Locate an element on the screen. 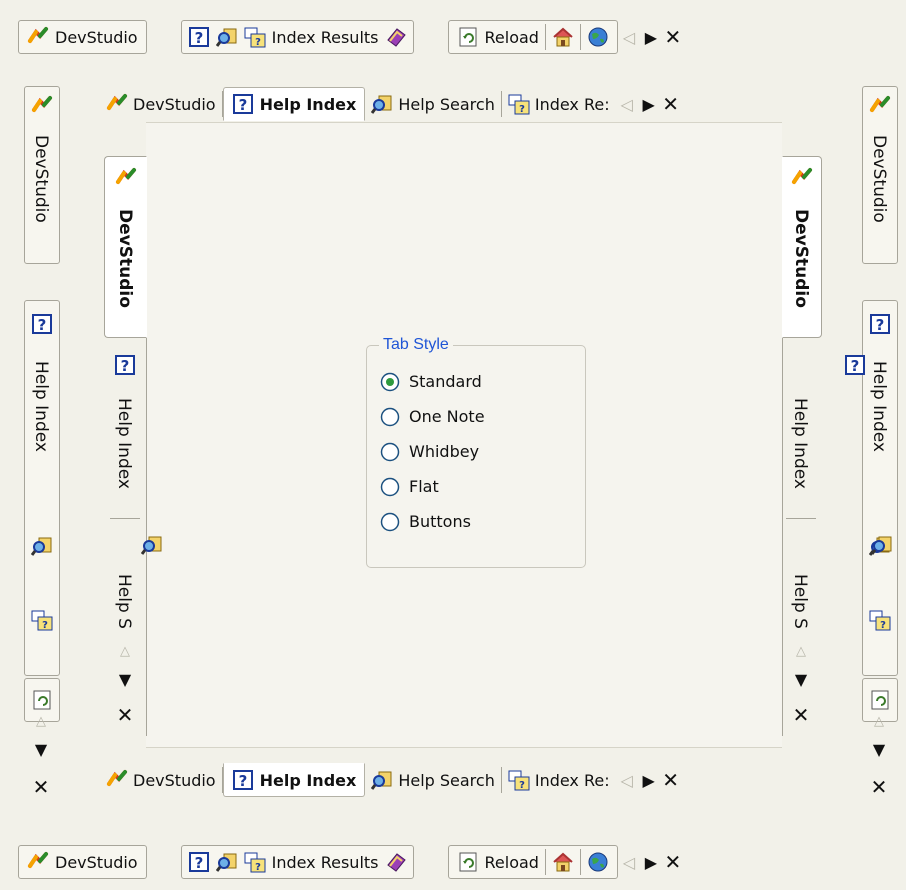 Image resolution: width=906 pixels, height=890 pixels. radio-one-note: One Note is located at coordinates (476, 416).